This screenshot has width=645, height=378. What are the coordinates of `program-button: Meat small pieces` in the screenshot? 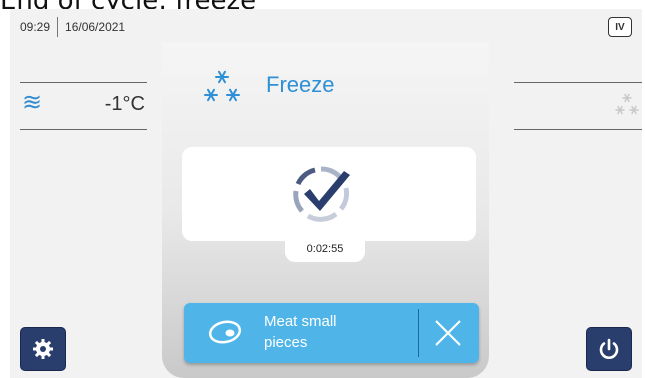 It's located at (331, 333).